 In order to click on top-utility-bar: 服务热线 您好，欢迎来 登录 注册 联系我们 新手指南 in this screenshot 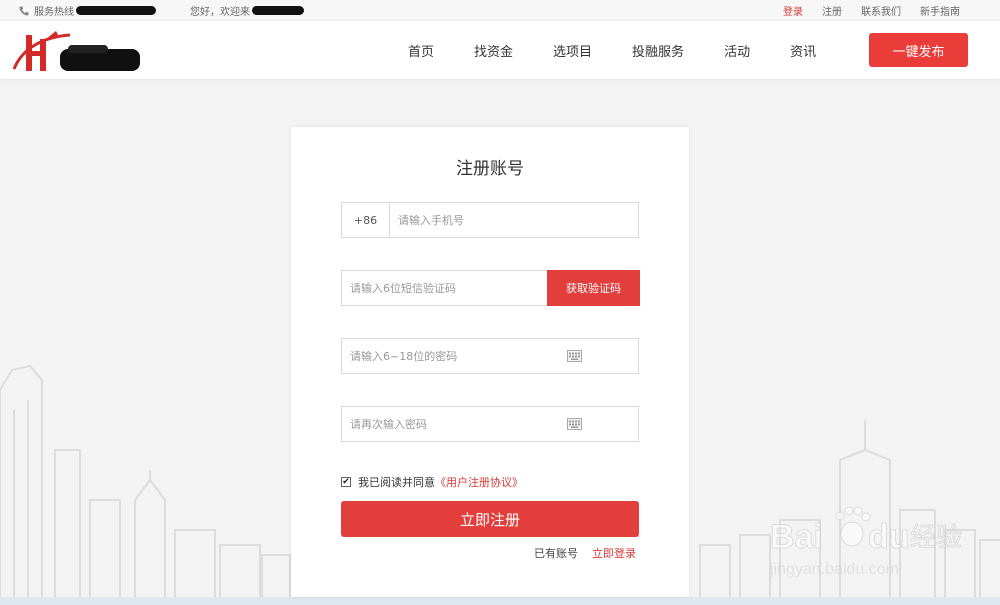, I will do `click(500, 10)`.